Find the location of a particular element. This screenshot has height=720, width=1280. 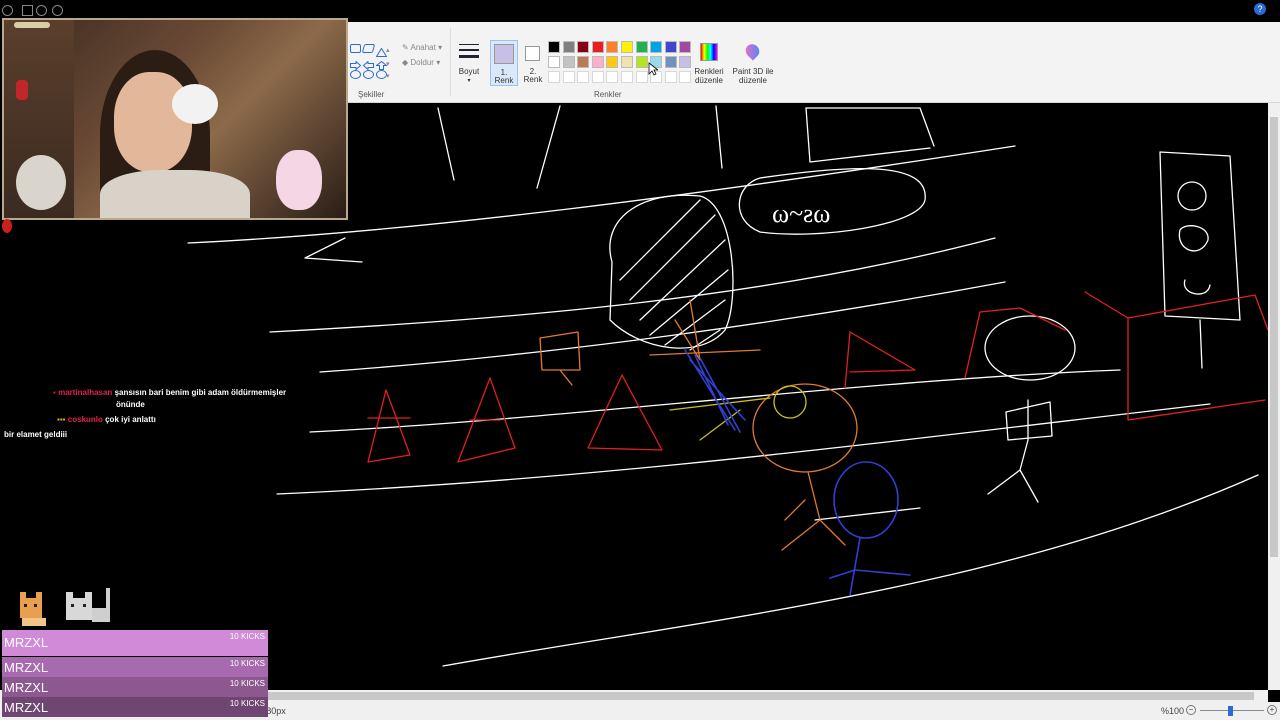

chat-username: coskunlo is located at coordinates (85, 419).